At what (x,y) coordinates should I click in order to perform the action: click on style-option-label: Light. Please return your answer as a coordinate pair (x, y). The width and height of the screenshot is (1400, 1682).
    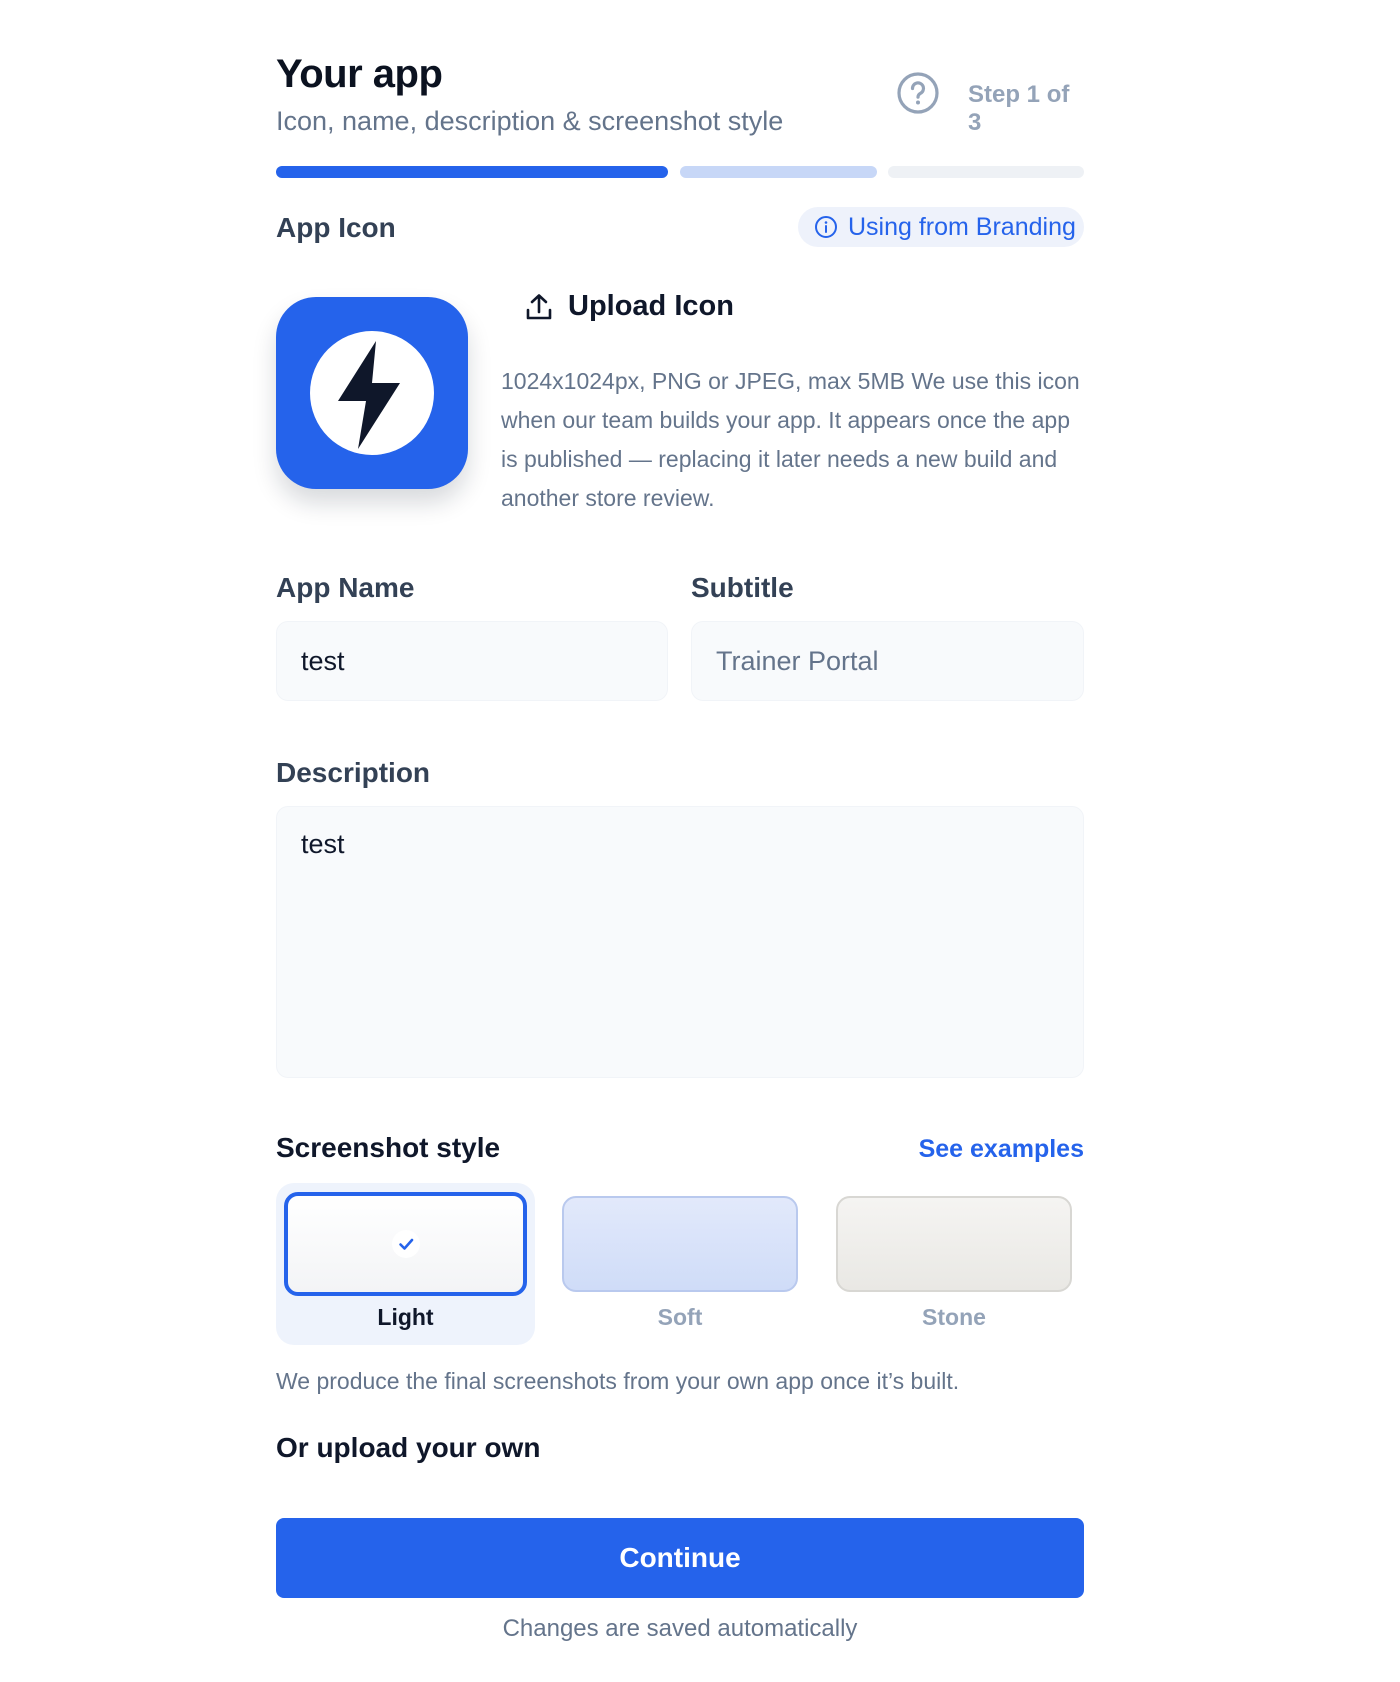
    Looking at the image, I should click on (405, 1317).